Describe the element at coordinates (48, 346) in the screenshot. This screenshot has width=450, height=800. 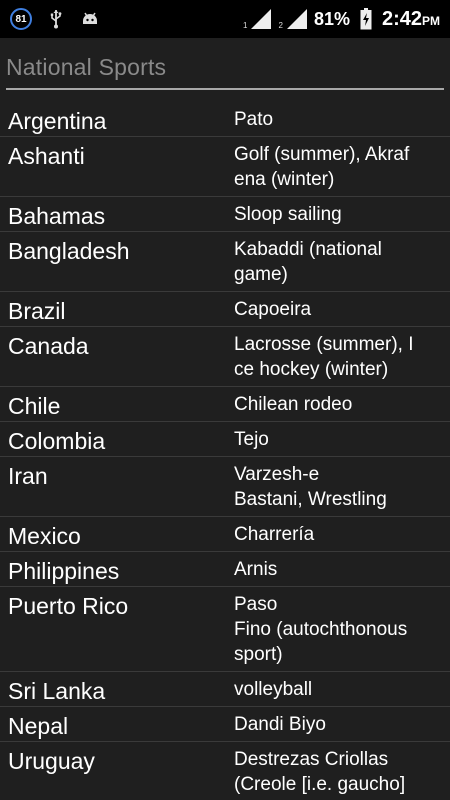
I see `country-cell: Canada` at that location.